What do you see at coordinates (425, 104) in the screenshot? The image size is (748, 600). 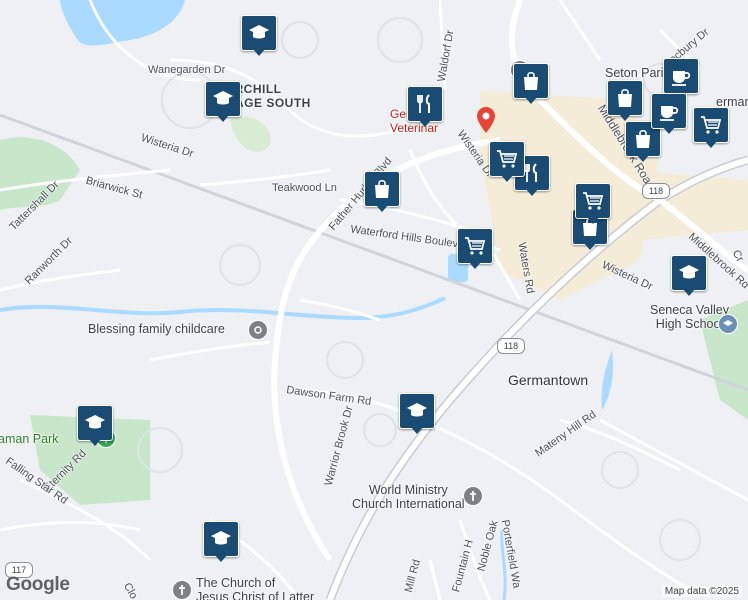 I see `fork-knife-icon` at bounding box center [425, 104].